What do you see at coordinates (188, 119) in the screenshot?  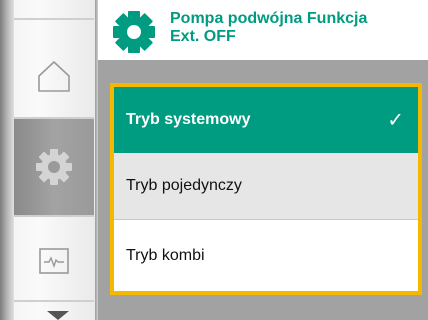 I see `option-label: Tryb systemowy` at bounding box center [188, 119].